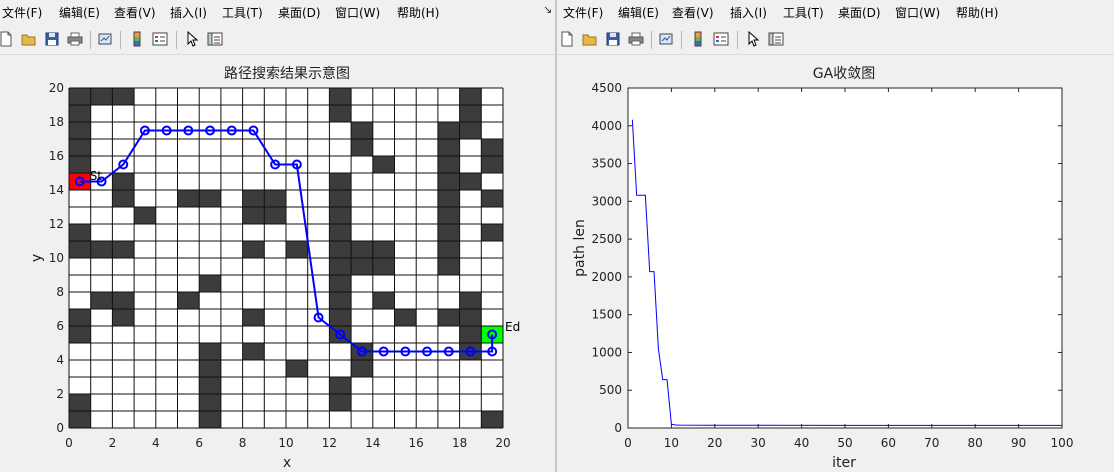 This screenshot has width=1114, height=472. Describe the element at coordinates (606, 352) in the screenshot. I see `y-tick-label: 1000` at that location.